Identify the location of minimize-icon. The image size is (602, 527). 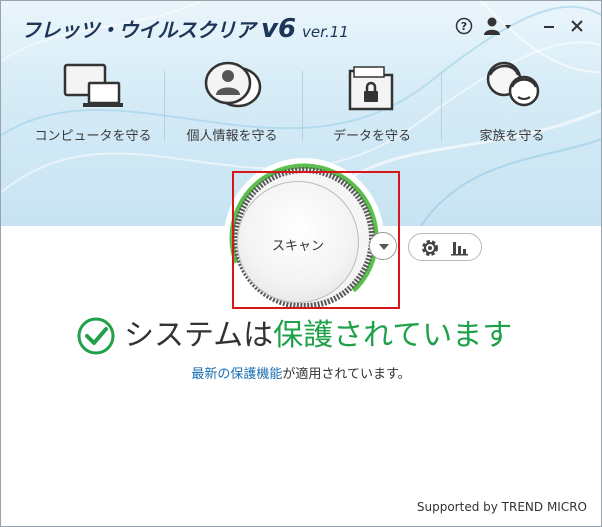
(549, 27).